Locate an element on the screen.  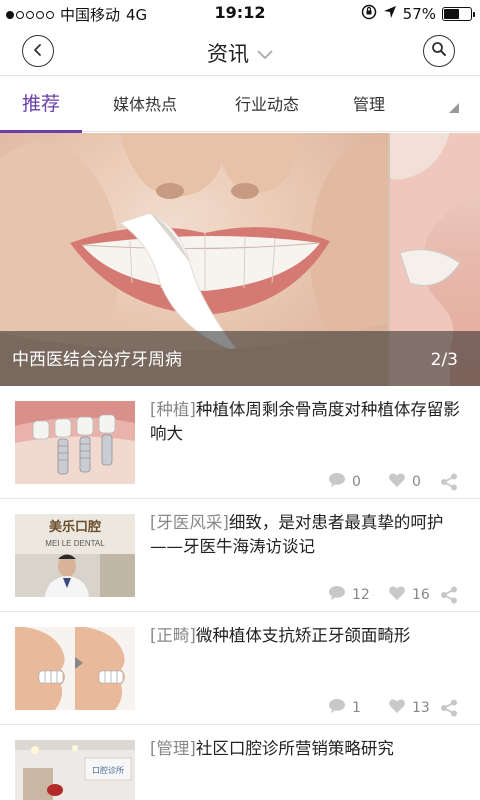
news-meta: 0 0 is located at coordinates (310, 482).